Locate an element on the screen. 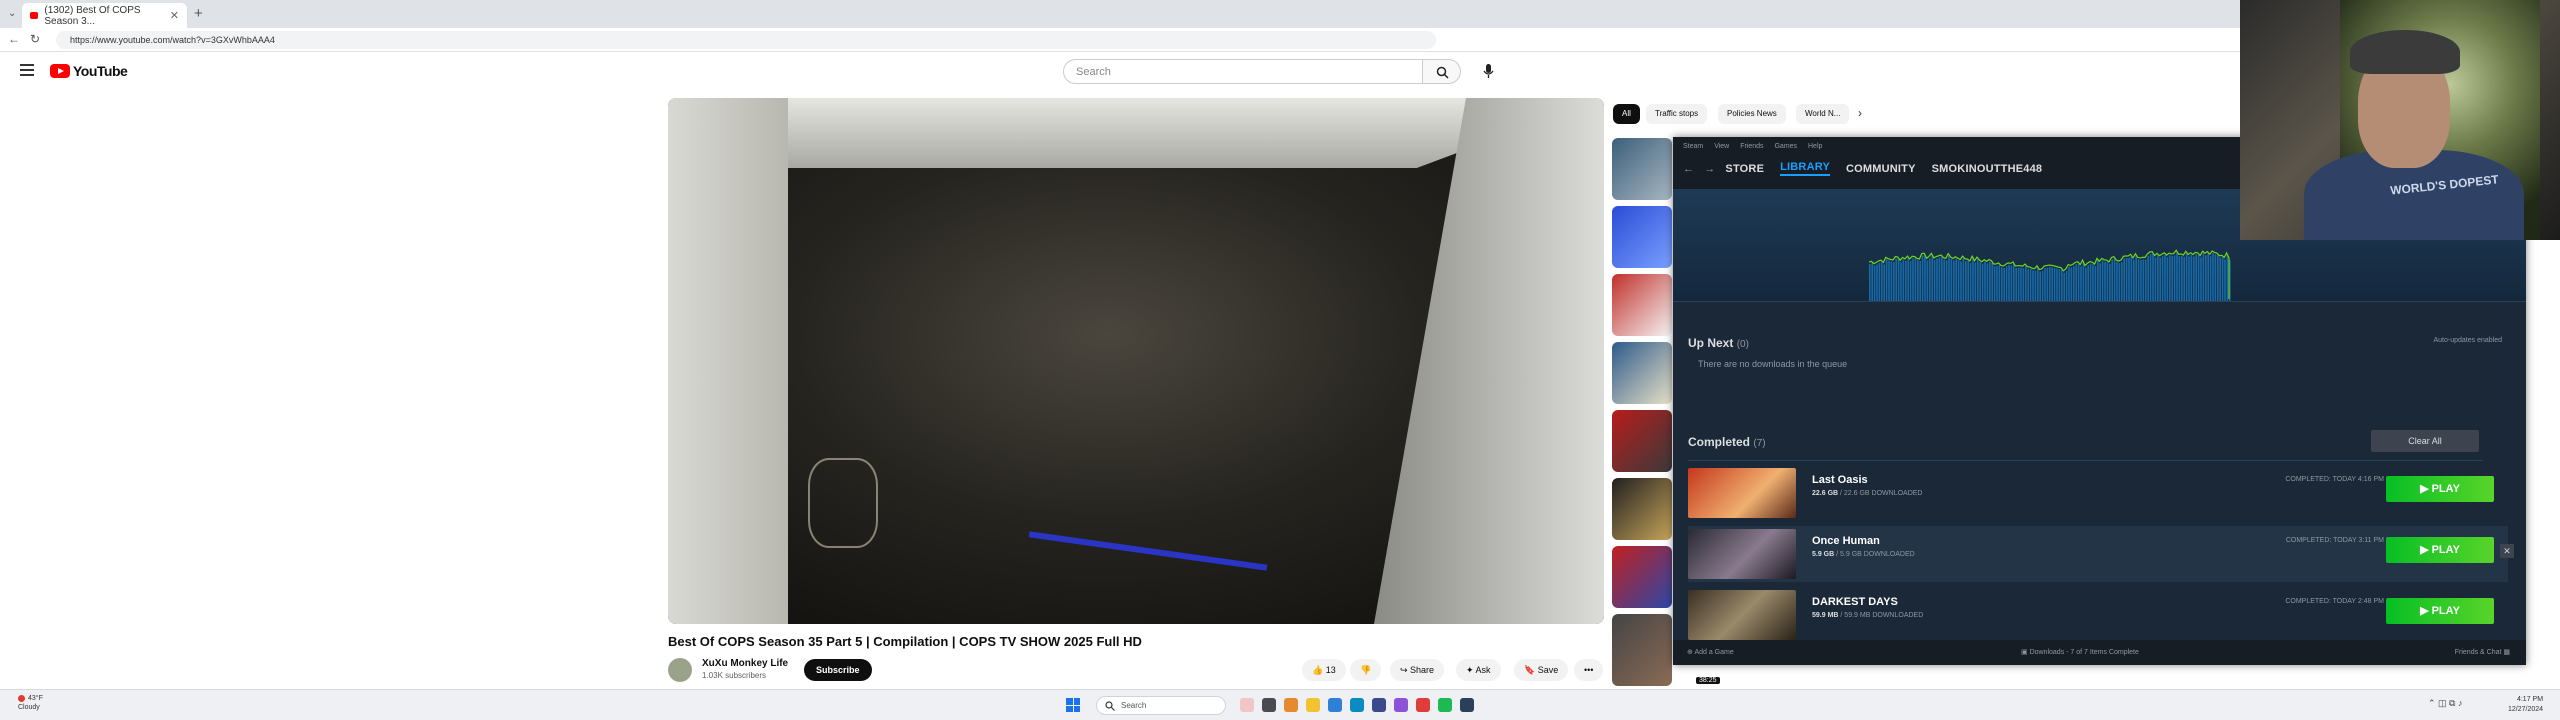  spotify-icon is located at coordinates (1445, 705).